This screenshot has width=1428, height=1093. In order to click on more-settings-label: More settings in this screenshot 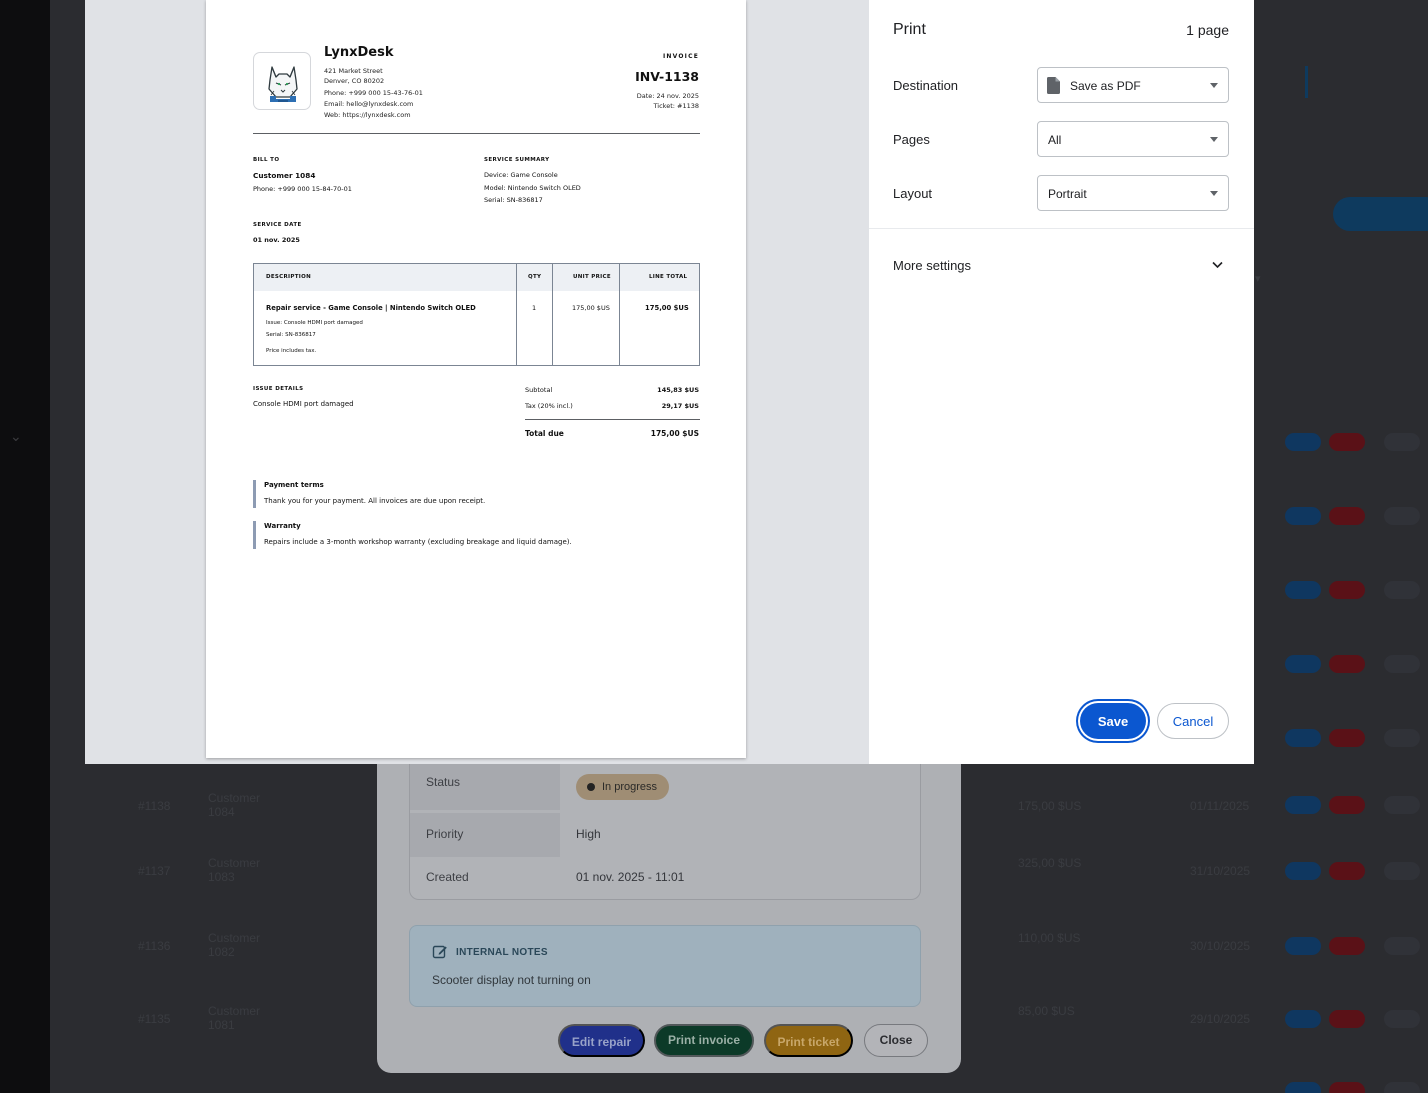, I will do `click(932, 265)`.